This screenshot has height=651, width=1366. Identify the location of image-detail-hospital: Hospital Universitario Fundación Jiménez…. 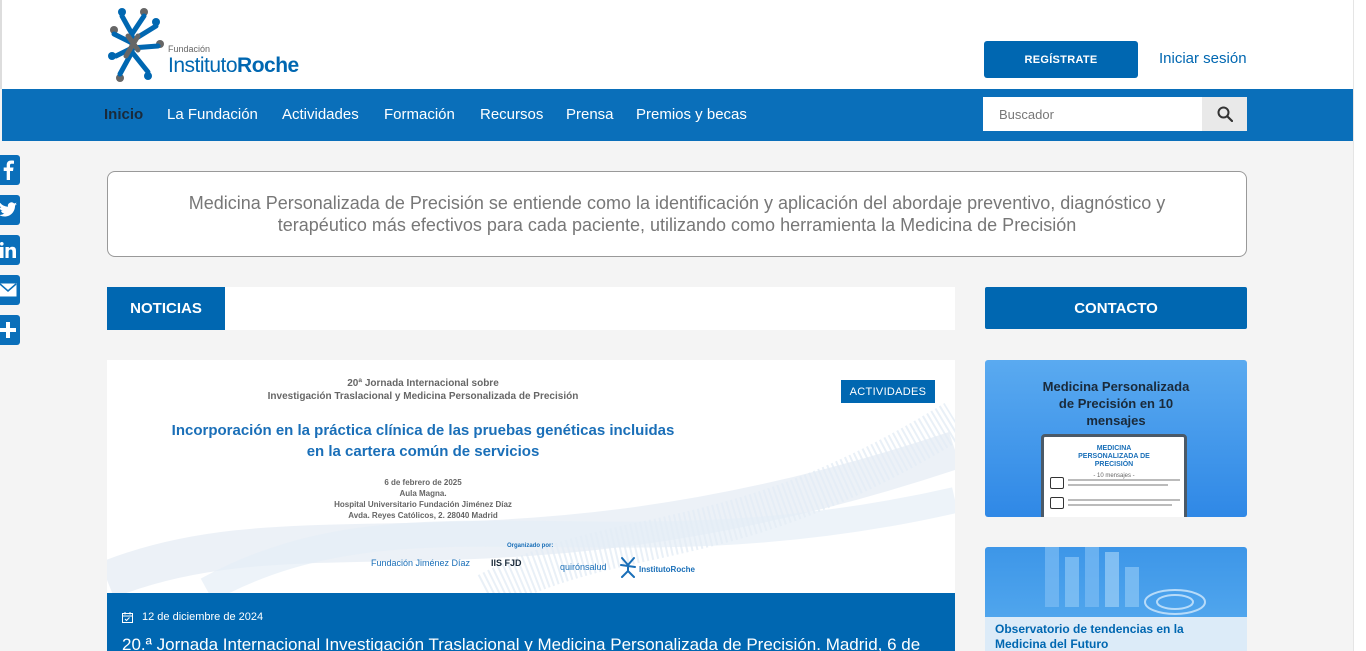
(423, 504).